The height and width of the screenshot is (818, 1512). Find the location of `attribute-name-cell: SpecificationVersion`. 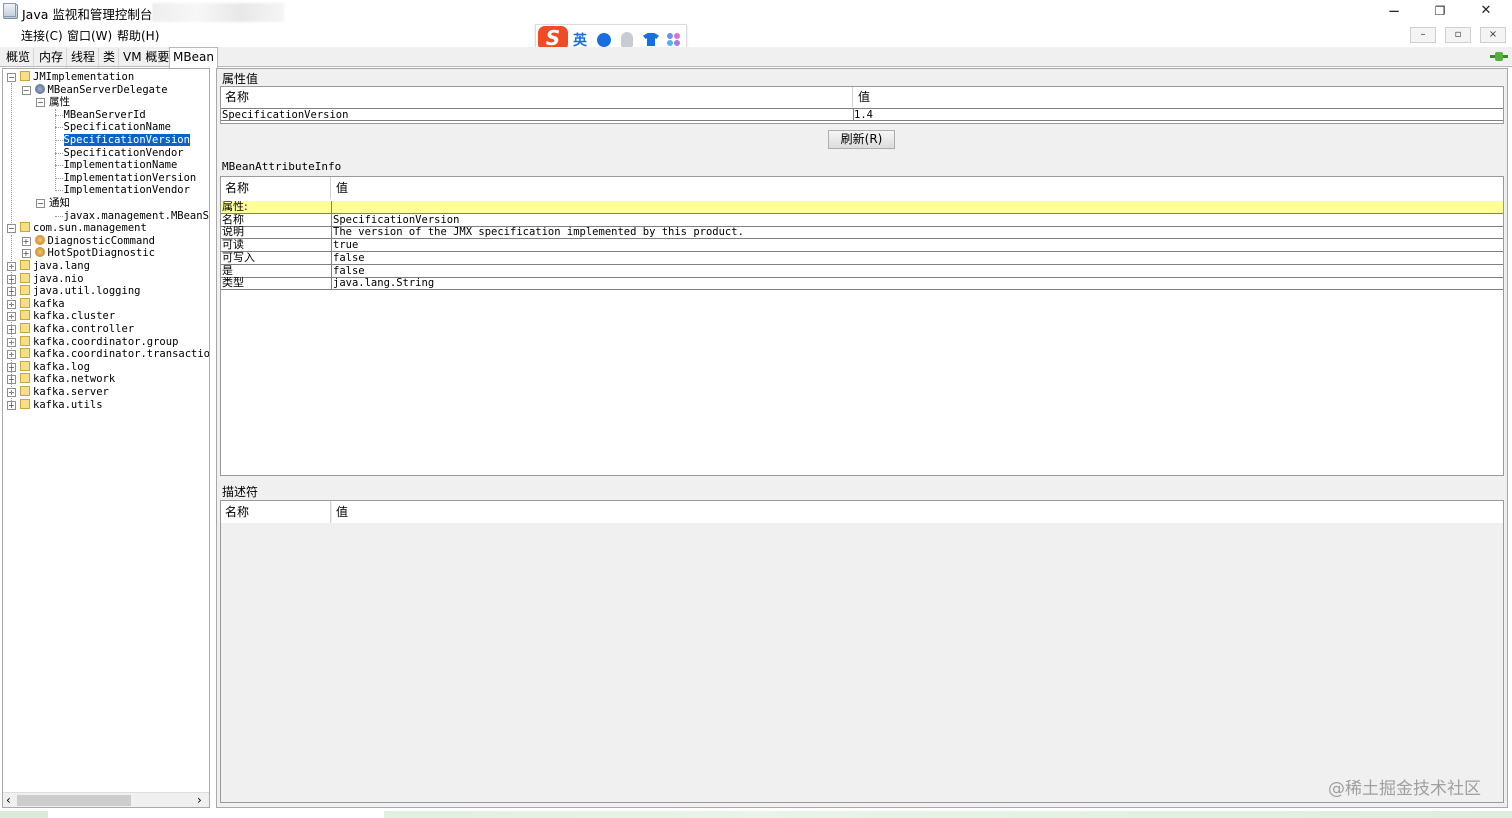

attribute-name-cell: SpecificationVersion is located at coordinates (285, 115).